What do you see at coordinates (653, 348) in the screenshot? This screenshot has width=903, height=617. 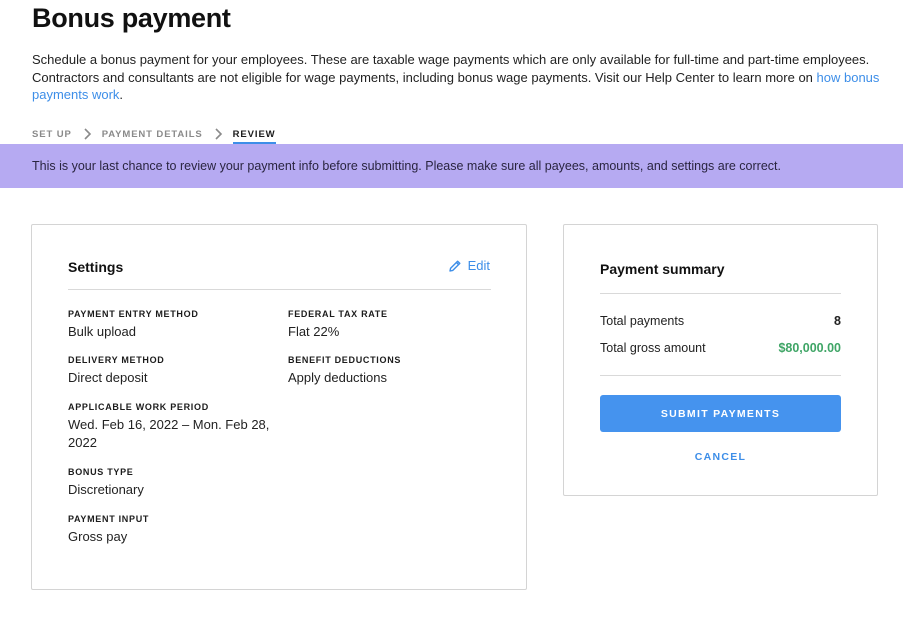 I see `summary-label: Total gross amount` at bounding box center [653, 348].